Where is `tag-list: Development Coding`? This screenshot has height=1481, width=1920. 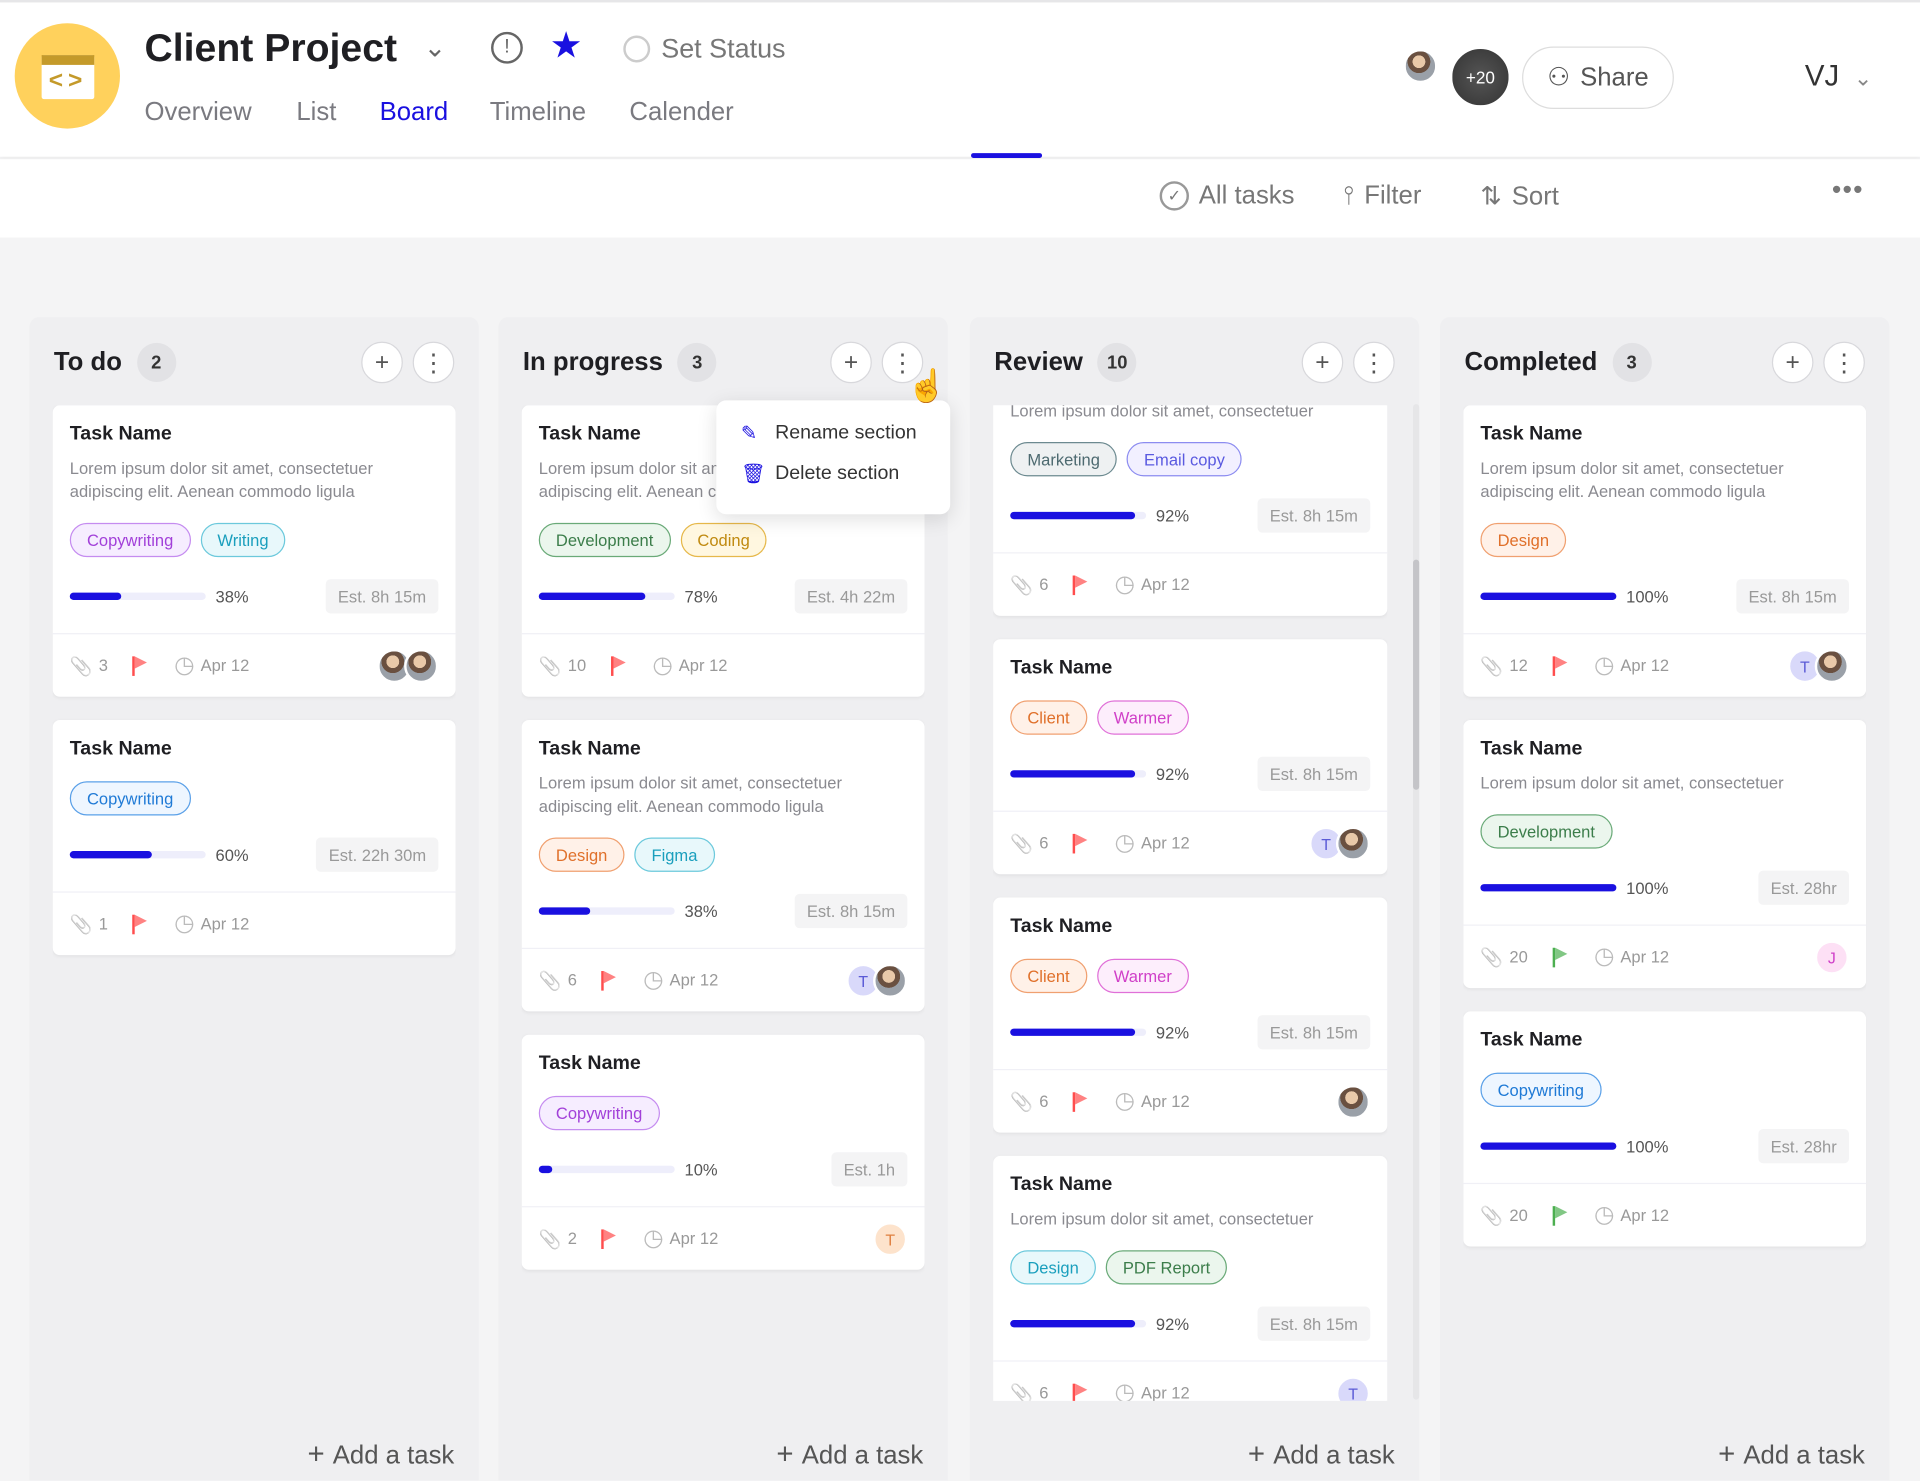 tag-list: Development Coding is located at coordinates (723, 540).